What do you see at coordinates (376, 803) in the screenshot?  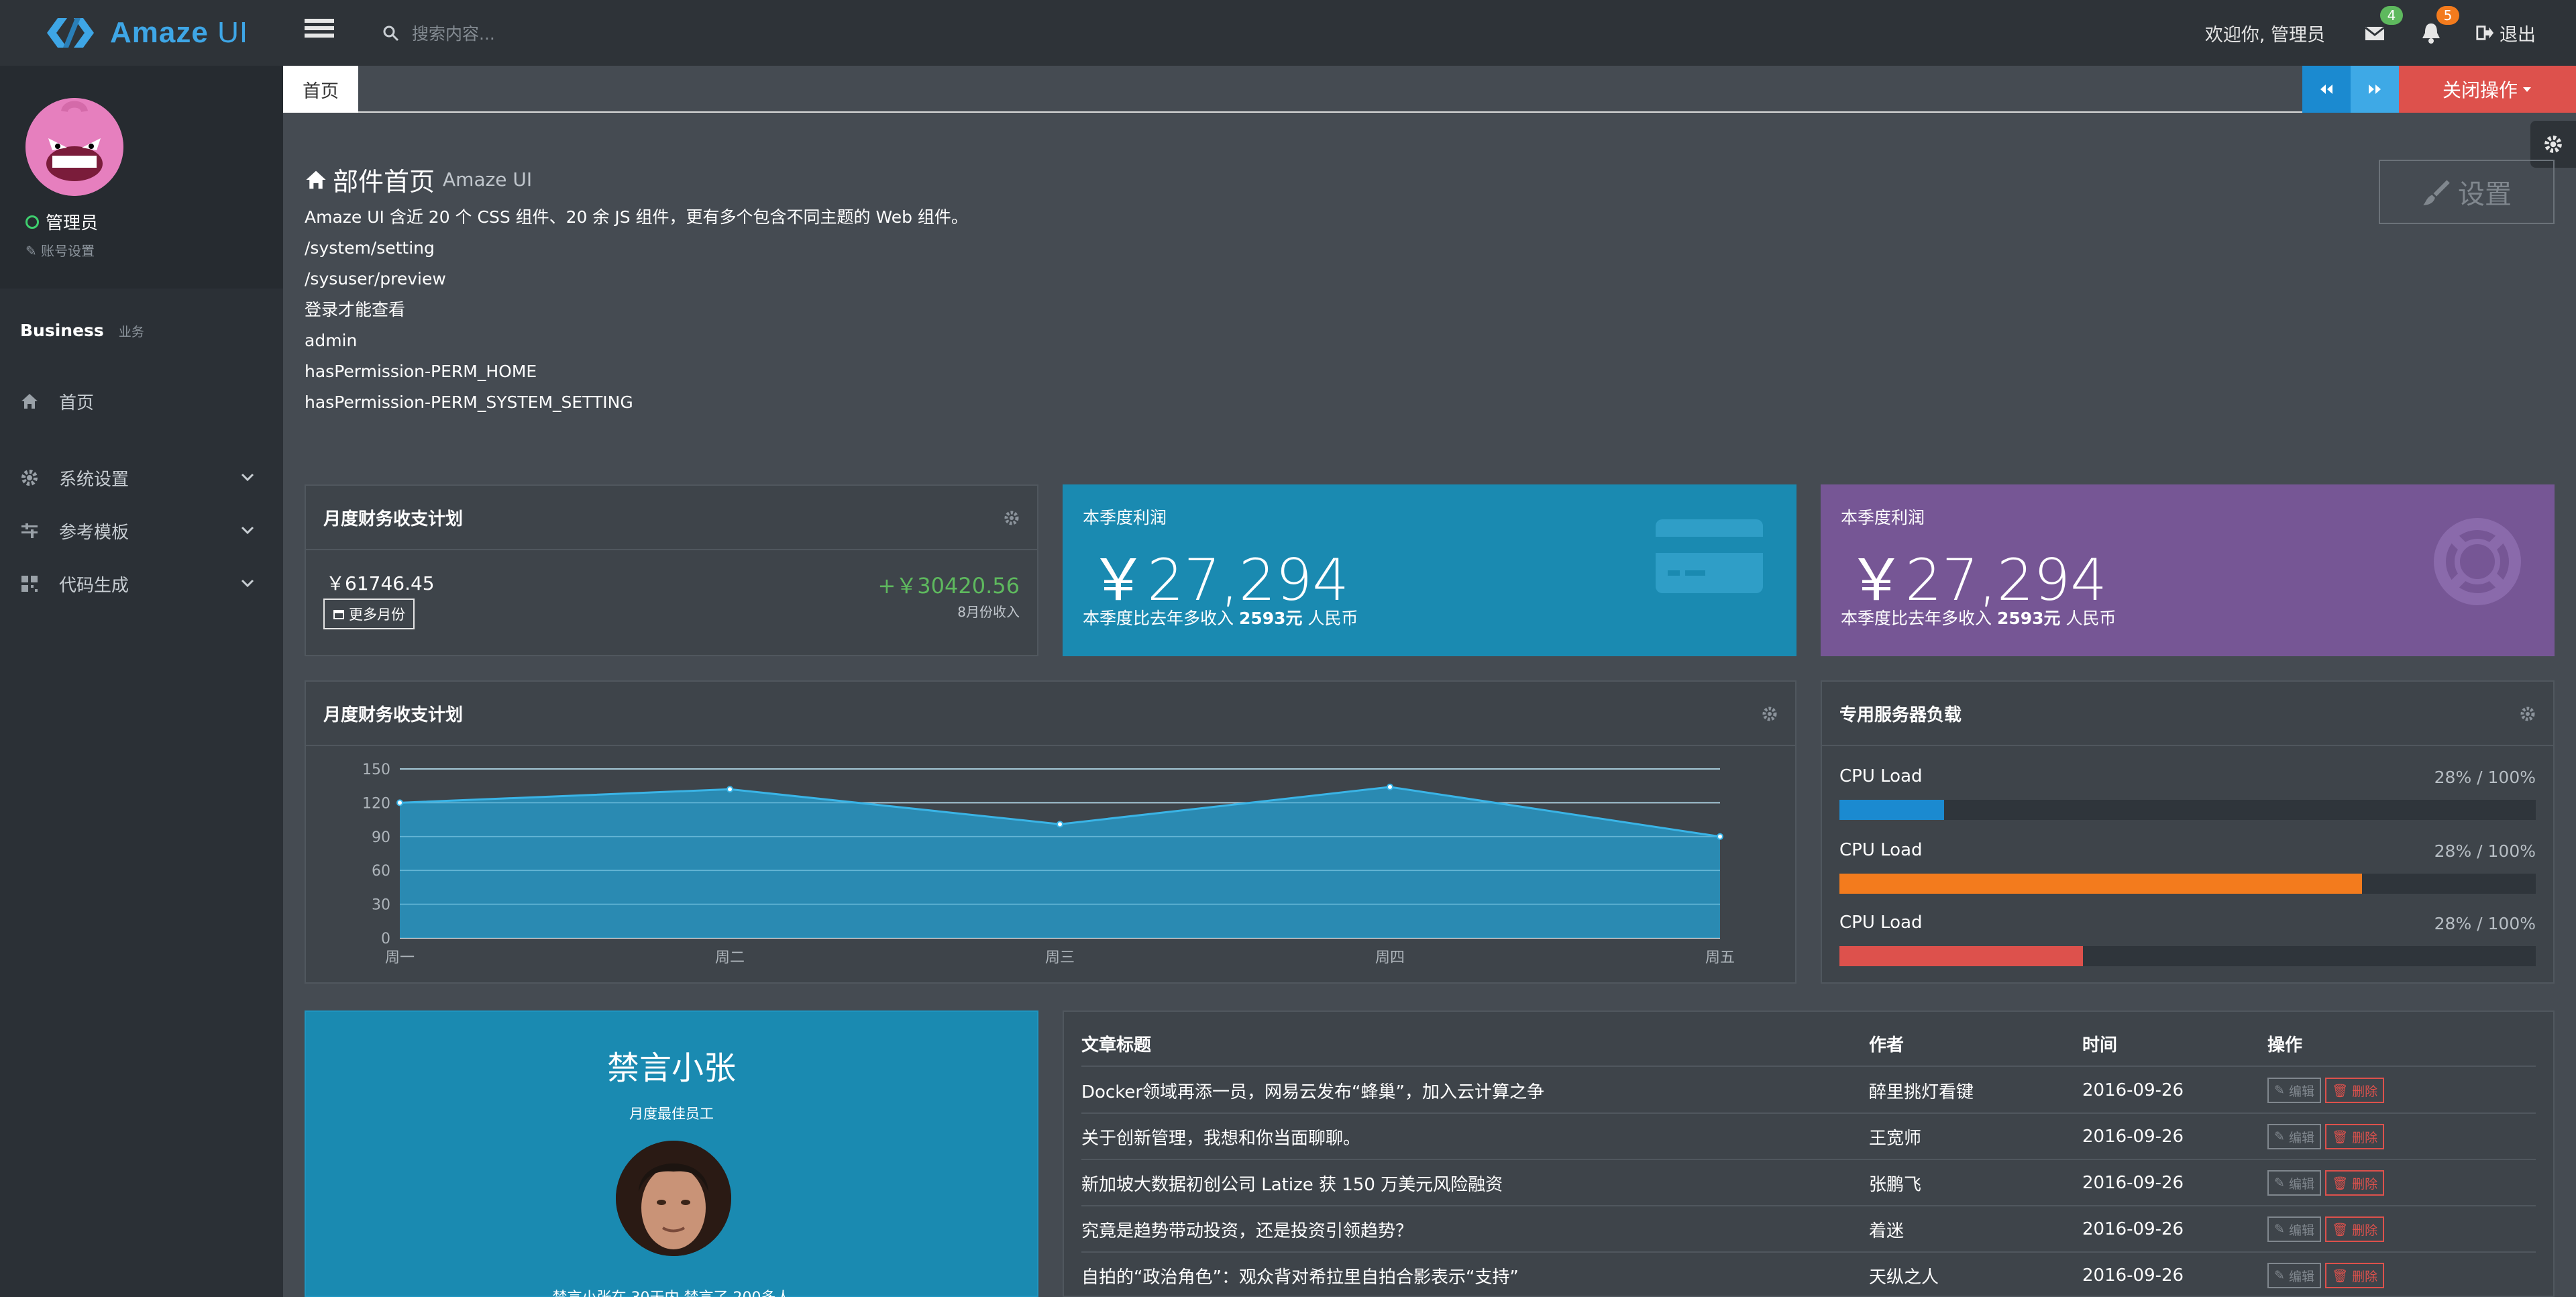 I see `y-tick-label: 120` at bounding box center [376, 803].